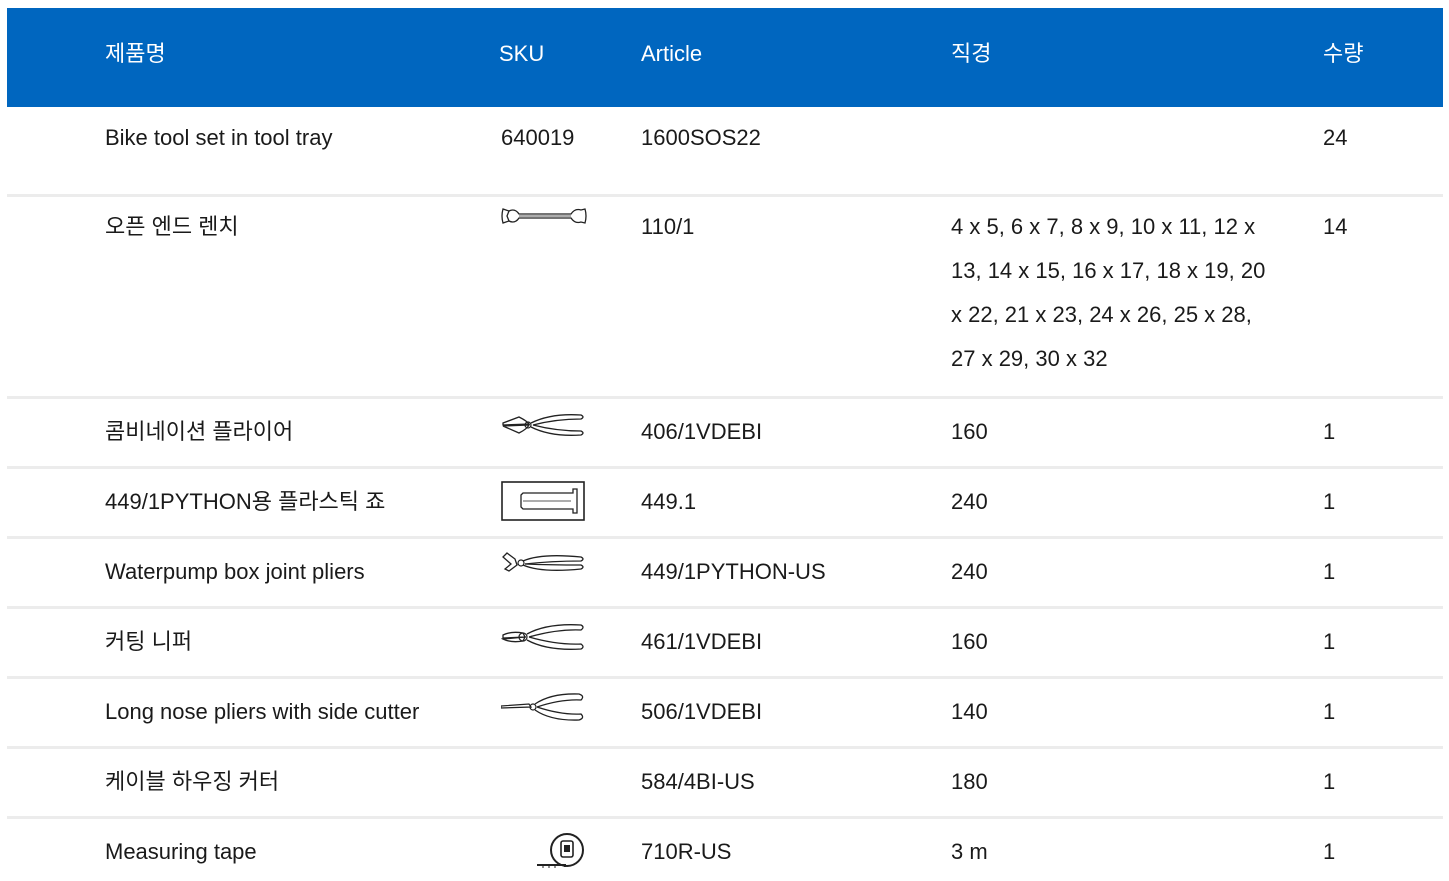  What do you see at coordinates (561, 851) in the screenshot?
I see `measuring-tape-icon` at bounding box center [561, 851].